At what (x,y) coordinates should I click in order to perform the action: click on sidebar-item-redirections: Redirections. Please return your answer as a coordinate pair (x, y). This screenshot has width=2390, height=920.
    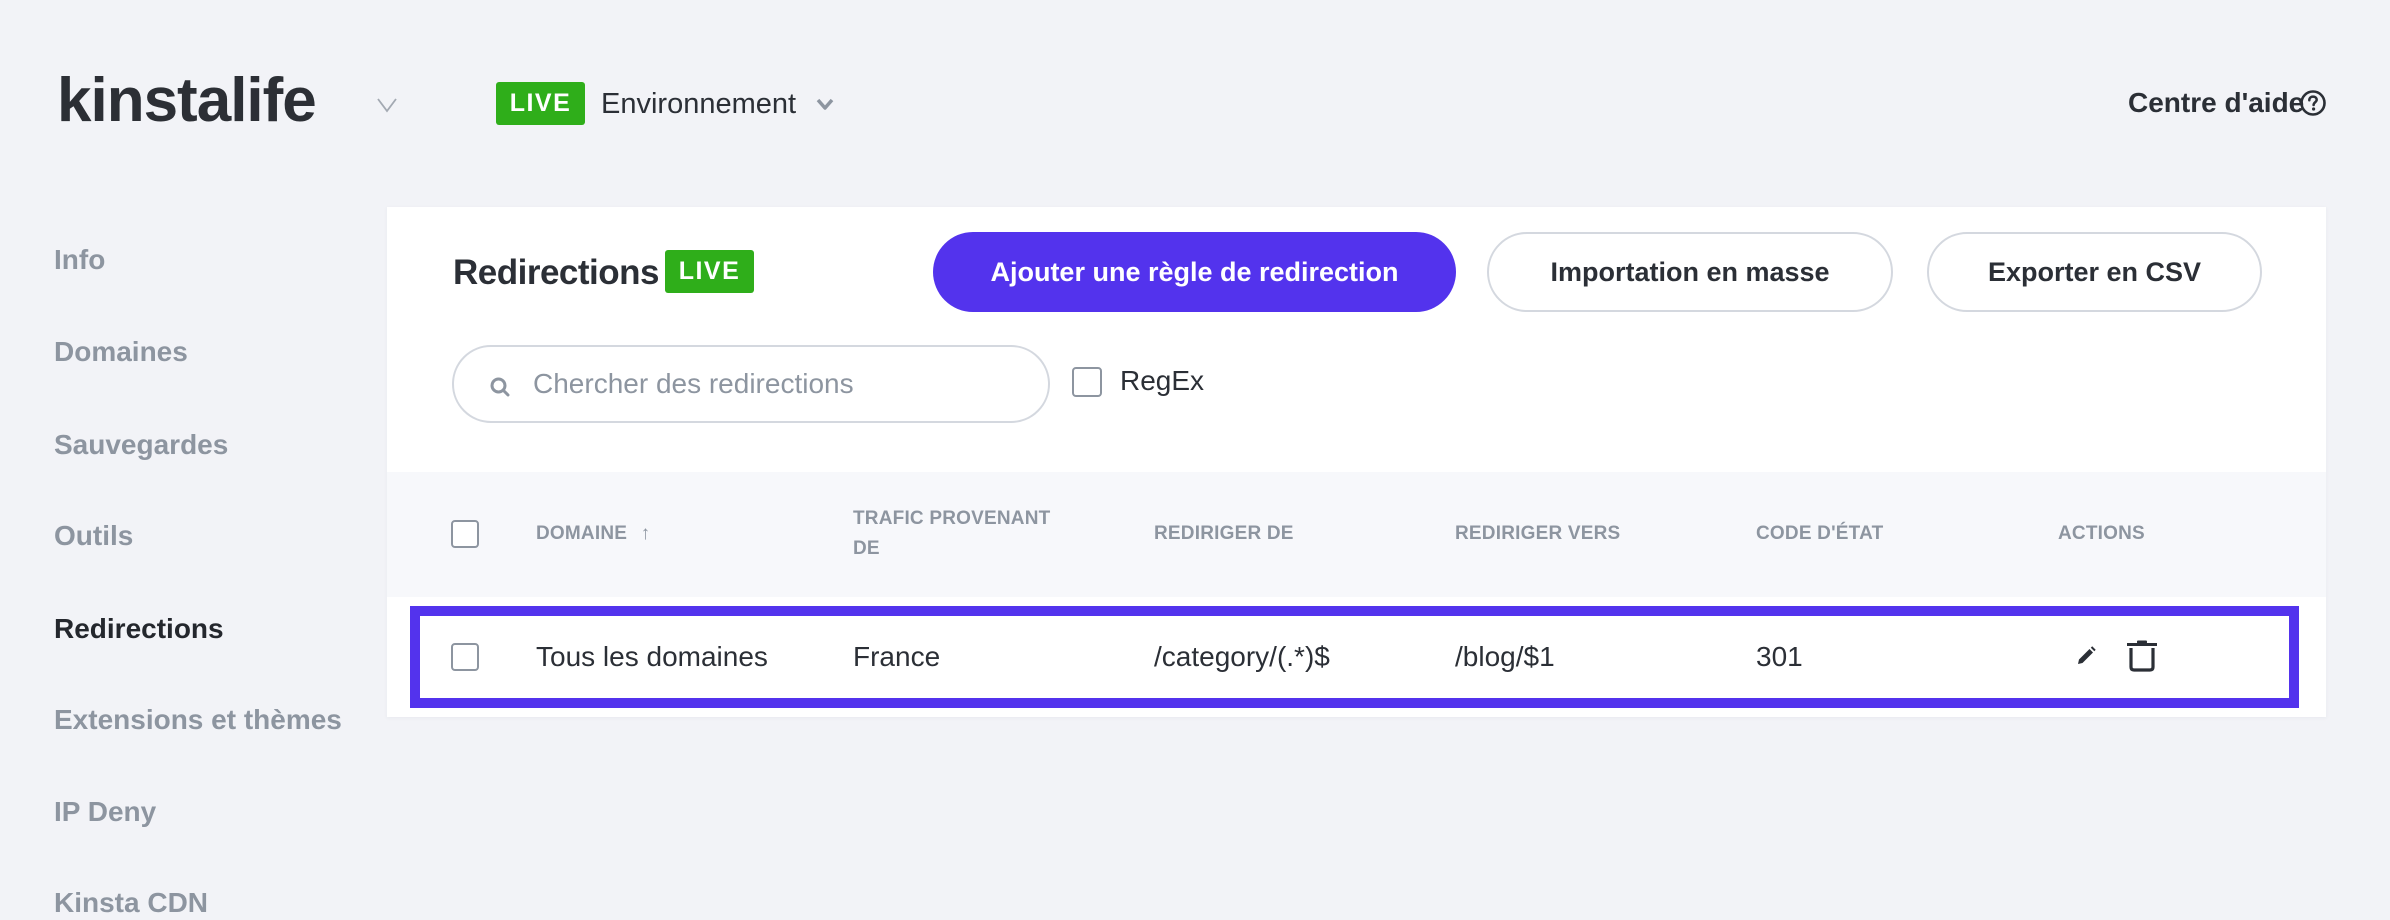
    Looking at the image, I should click on (139, 629).